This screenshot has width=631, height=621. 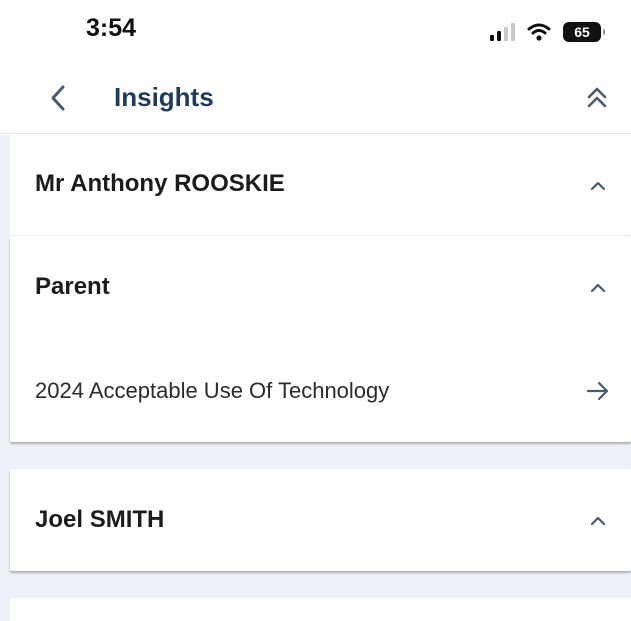 I want to click on status-icons: 65, so click(x=547, y=32).